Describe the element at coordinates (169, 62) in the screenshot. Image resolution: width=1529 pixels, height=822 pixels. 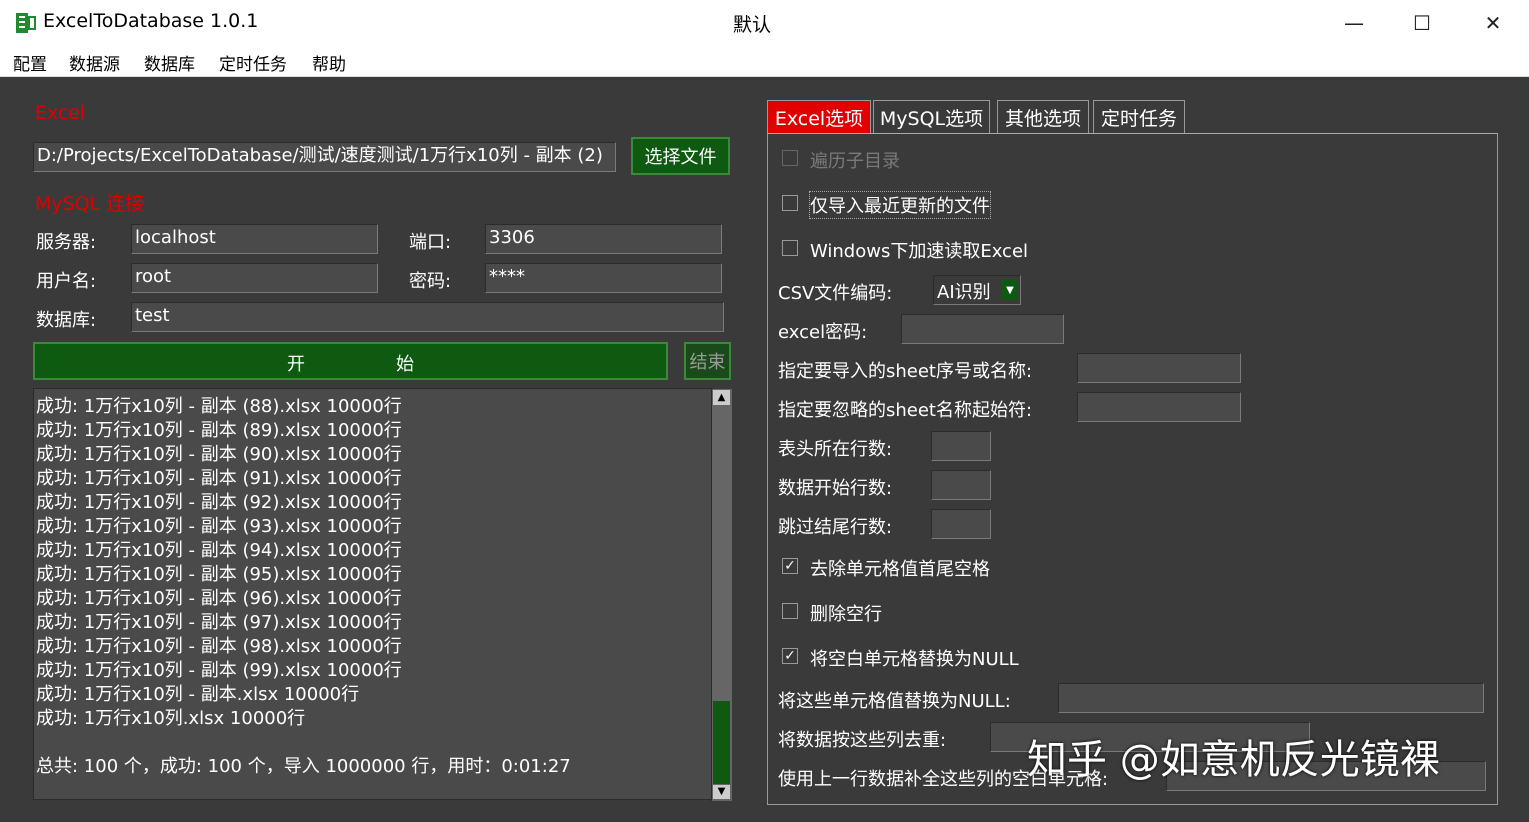
I see `menu-database: 数据库` at that location.